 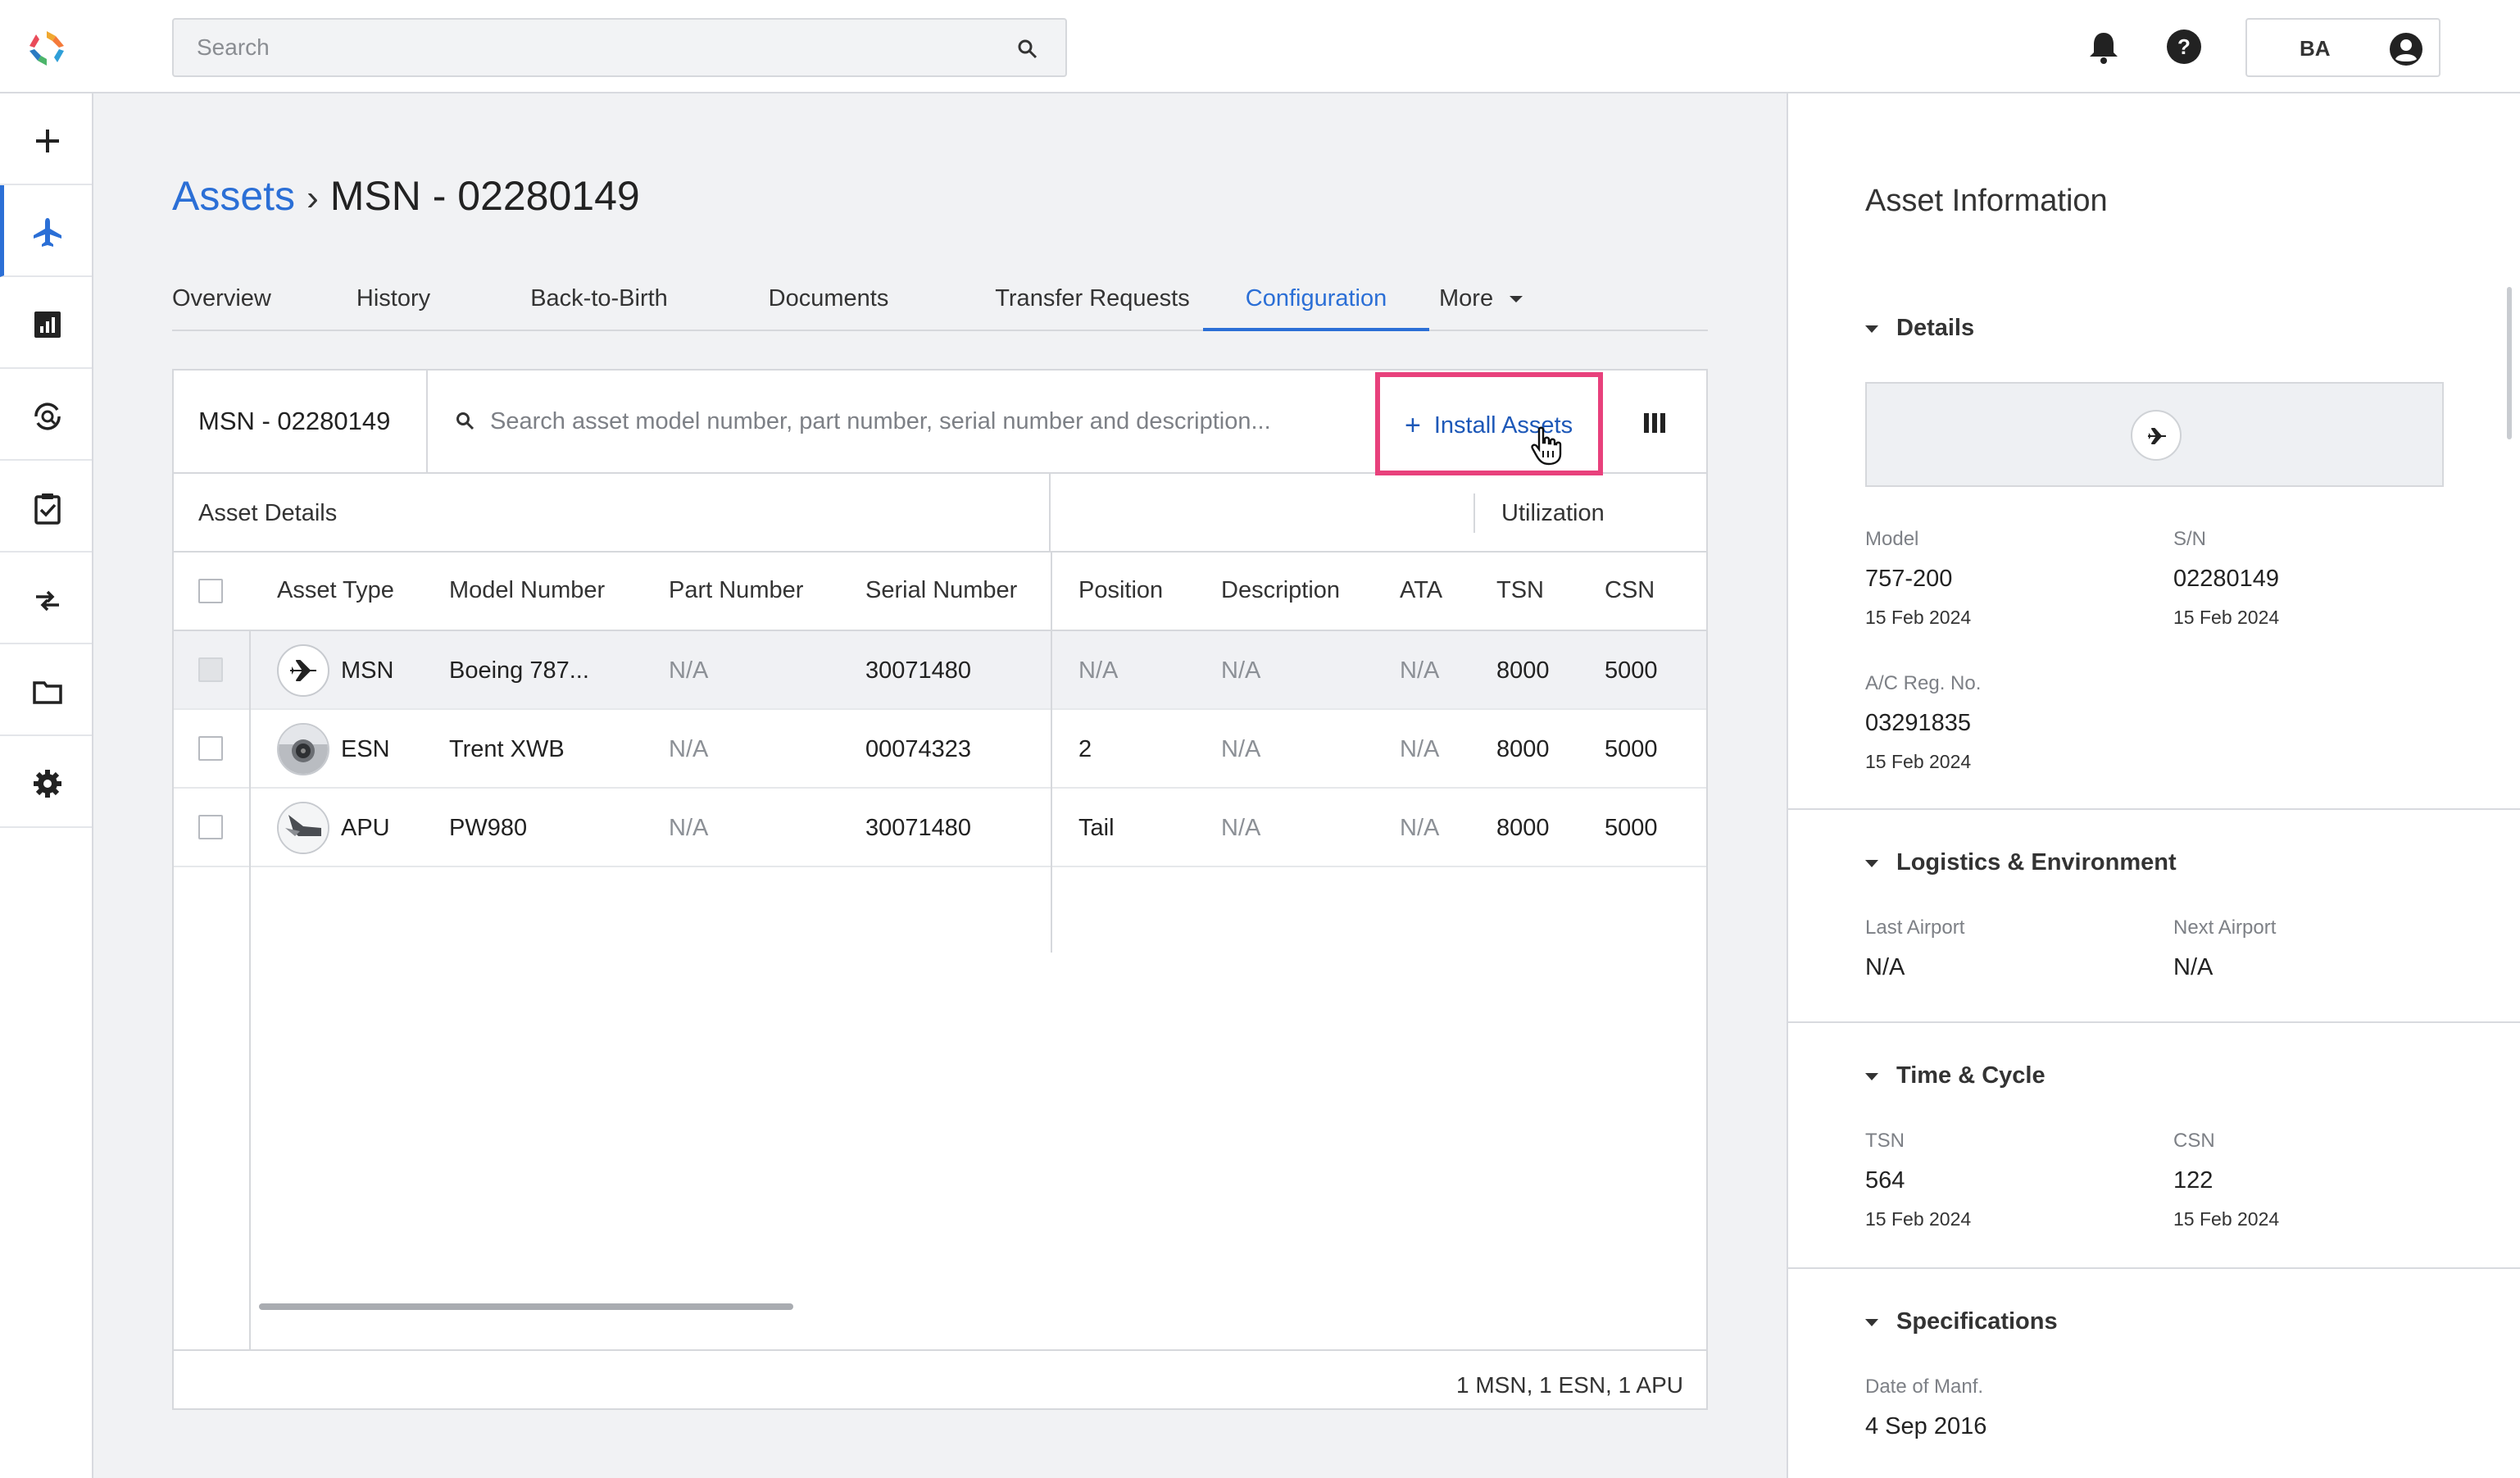 I want to click on field-value-tsn: 564, so click(x=1885, y=1181).